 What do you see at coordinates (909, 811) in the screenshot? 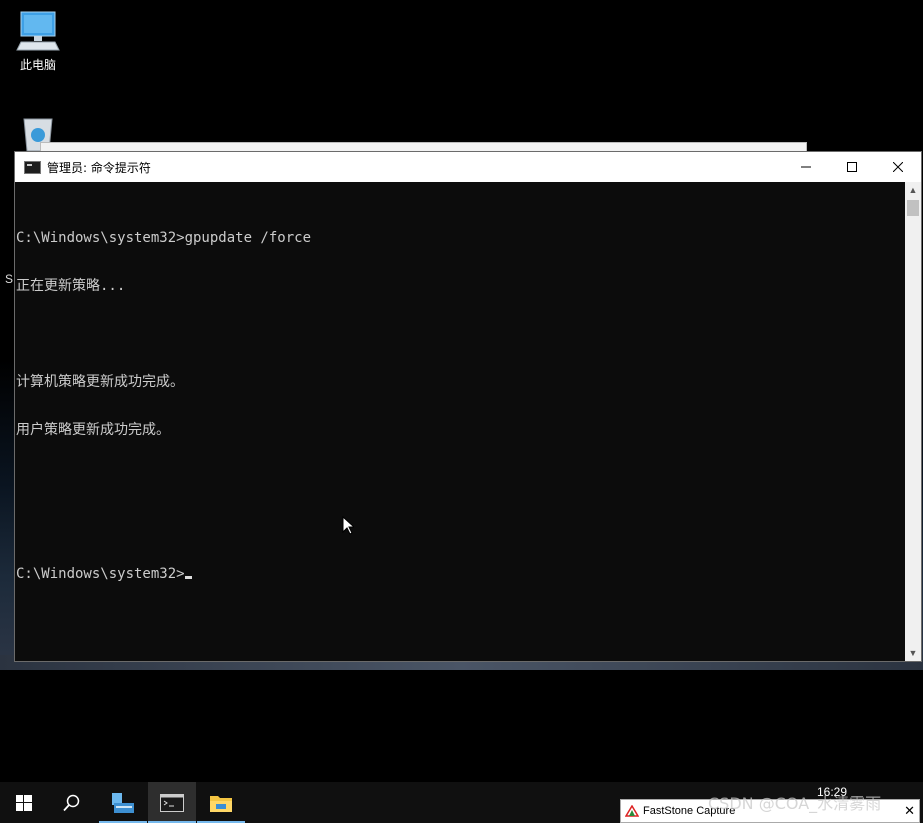
I see `faststone-close-icon: ✕` at bounding box center [909, 811].